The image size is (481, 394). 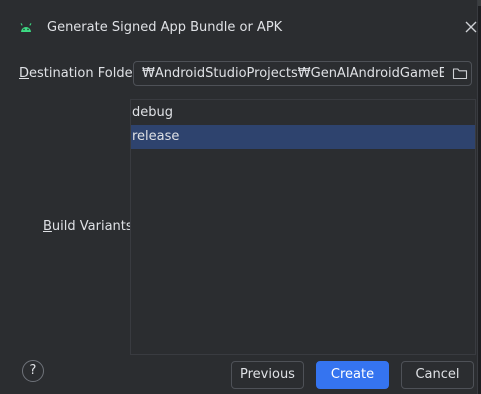 What do you see at coordinates (24, 73) in the screenshot?
I see `destination-label-mnemonic: D` at bounding box center [24, 73].